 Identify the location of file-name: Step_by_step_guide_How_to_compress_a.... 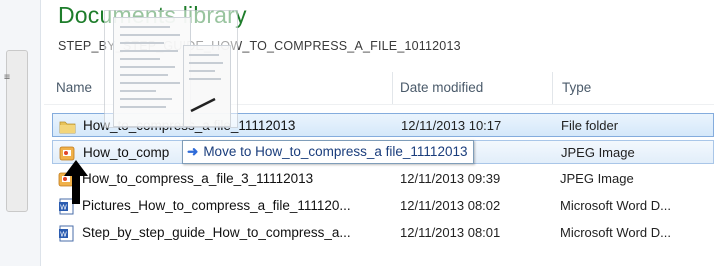
(216, 232).